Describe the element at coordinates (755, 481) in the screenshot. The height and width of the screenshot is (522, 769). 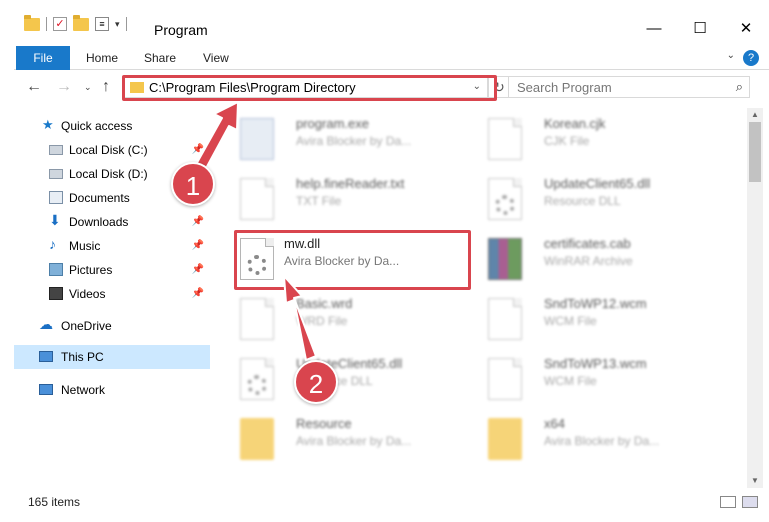
I see `scroll-down-icon: ▼` at that location.